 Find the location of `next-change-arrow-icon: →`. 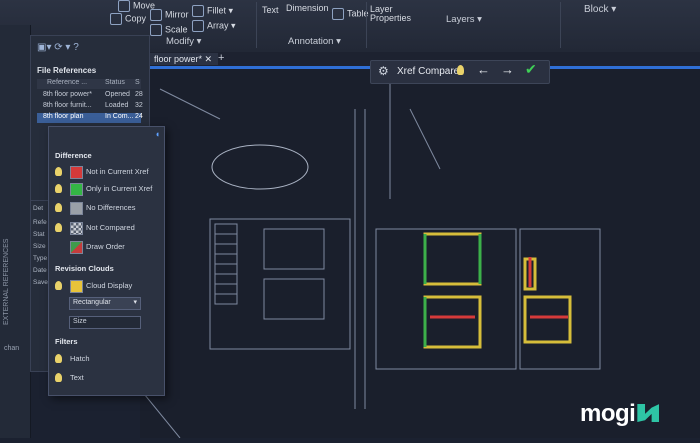

next-change-arrow-icon: → is located at coordinates (507, 69).